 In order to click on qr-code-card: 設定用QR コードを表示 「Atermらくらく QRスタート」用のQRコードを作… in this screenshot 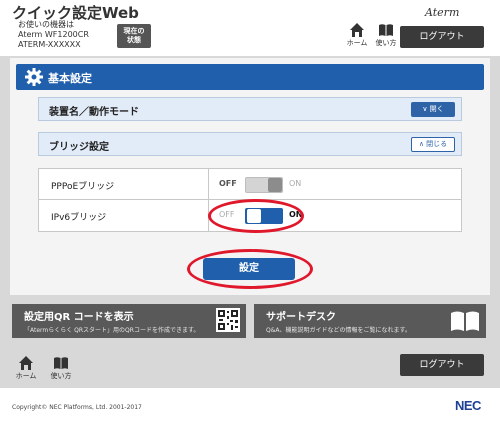, I will do `click(129, 321)`.